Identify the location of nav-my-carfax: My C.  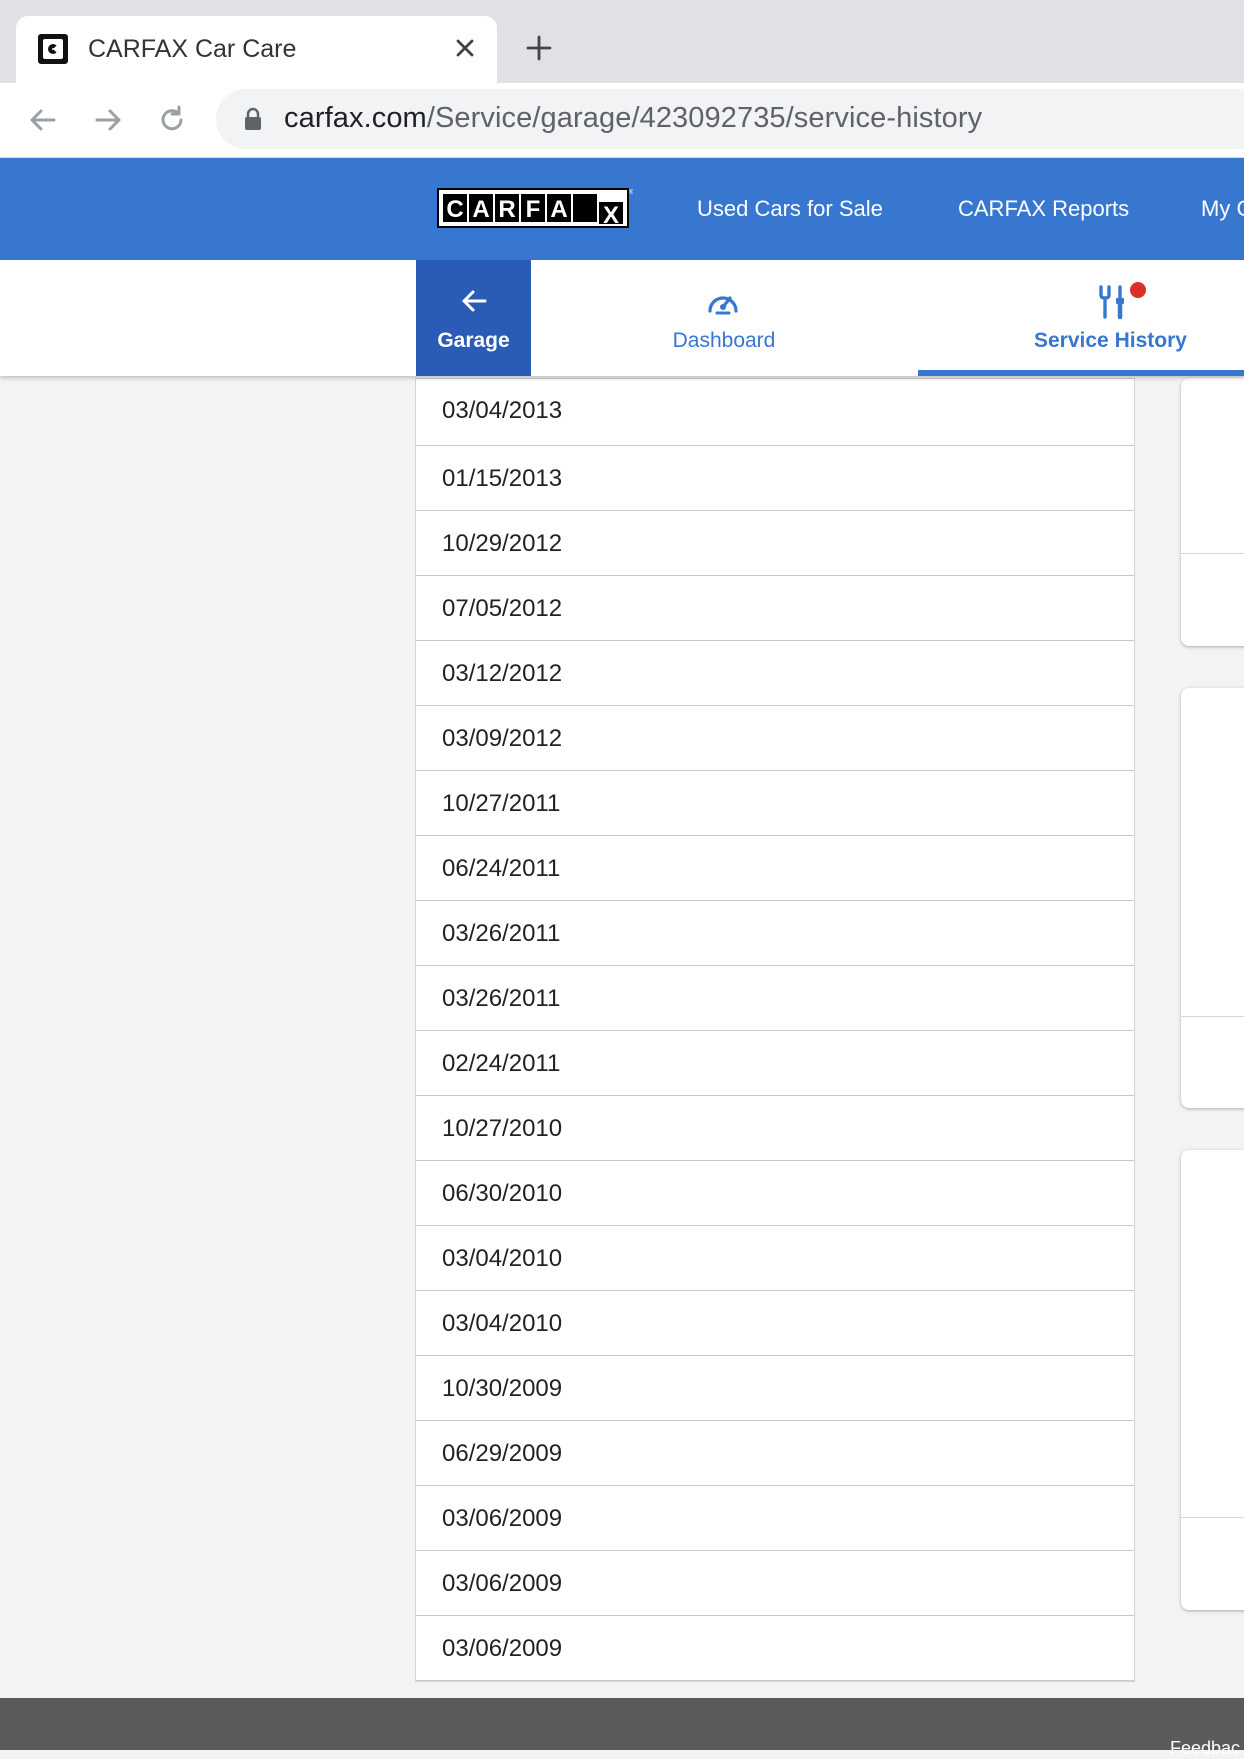
(1222, 209).